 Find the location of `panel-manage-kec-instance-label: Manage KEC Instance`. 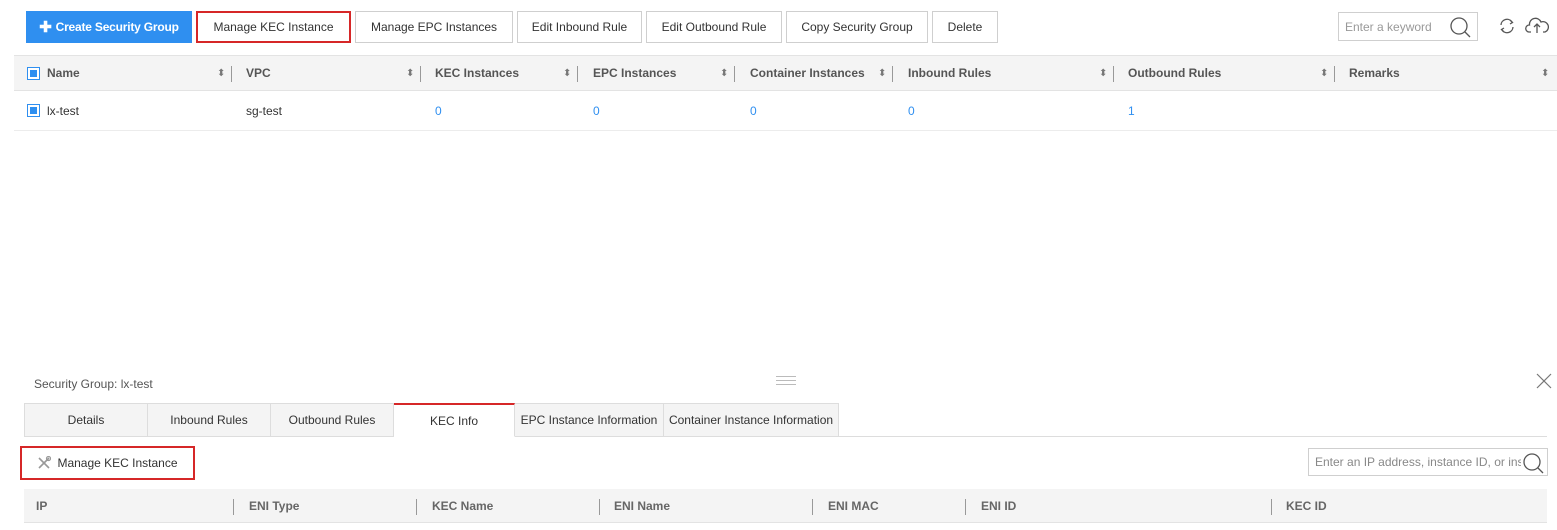

panel-manage-kec-instance-label: Manage KEC Instance is located at coordinates (117, 463).